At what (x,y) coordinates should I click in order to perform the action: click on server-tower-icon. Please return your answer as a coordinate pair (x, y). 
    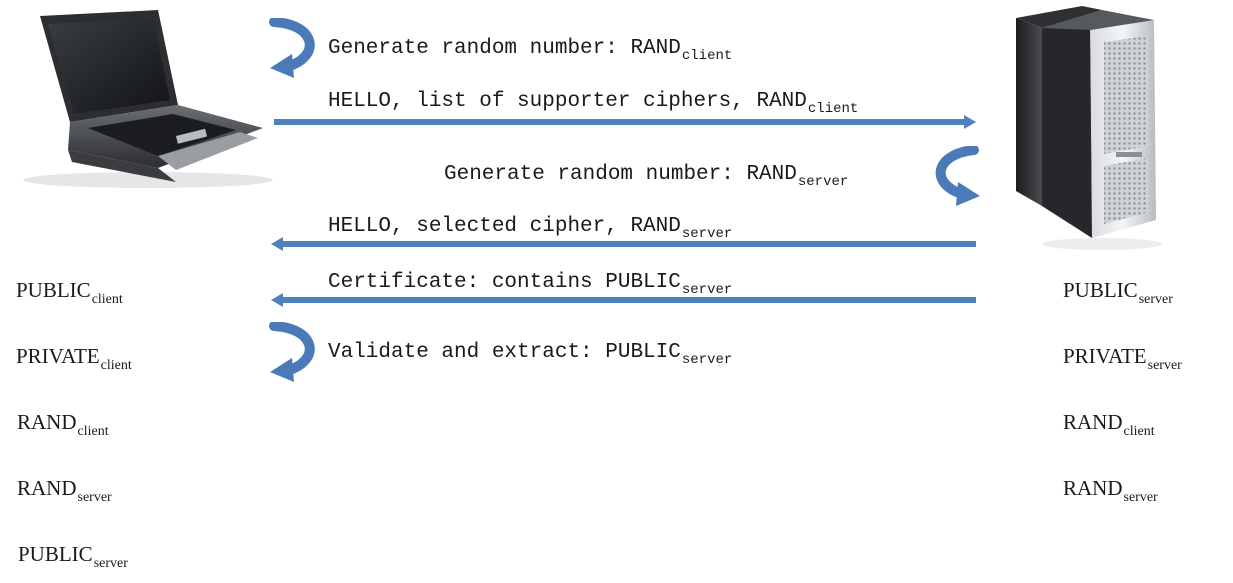
    Looking at the image, I should click on (1089, 128).